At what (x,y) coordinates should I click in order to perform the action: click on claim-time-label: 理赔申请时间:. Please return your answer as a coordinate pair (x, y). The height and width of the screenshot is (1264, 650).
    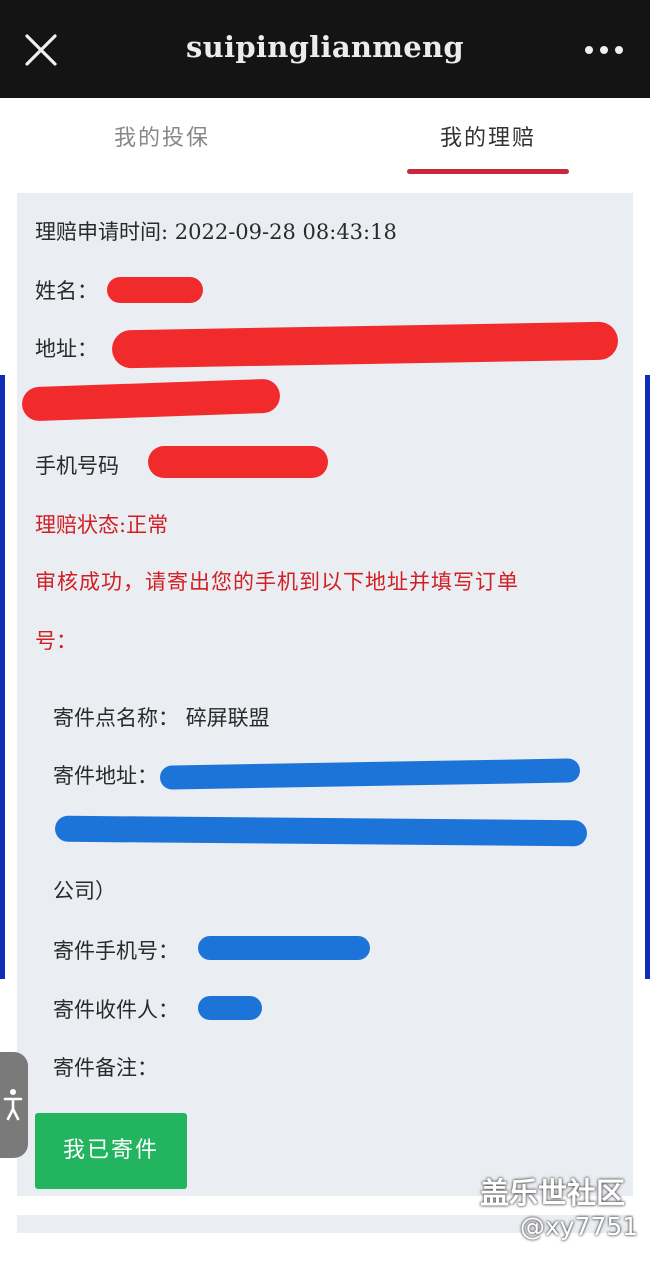
    Looking at the image, I should click on (102, 232).